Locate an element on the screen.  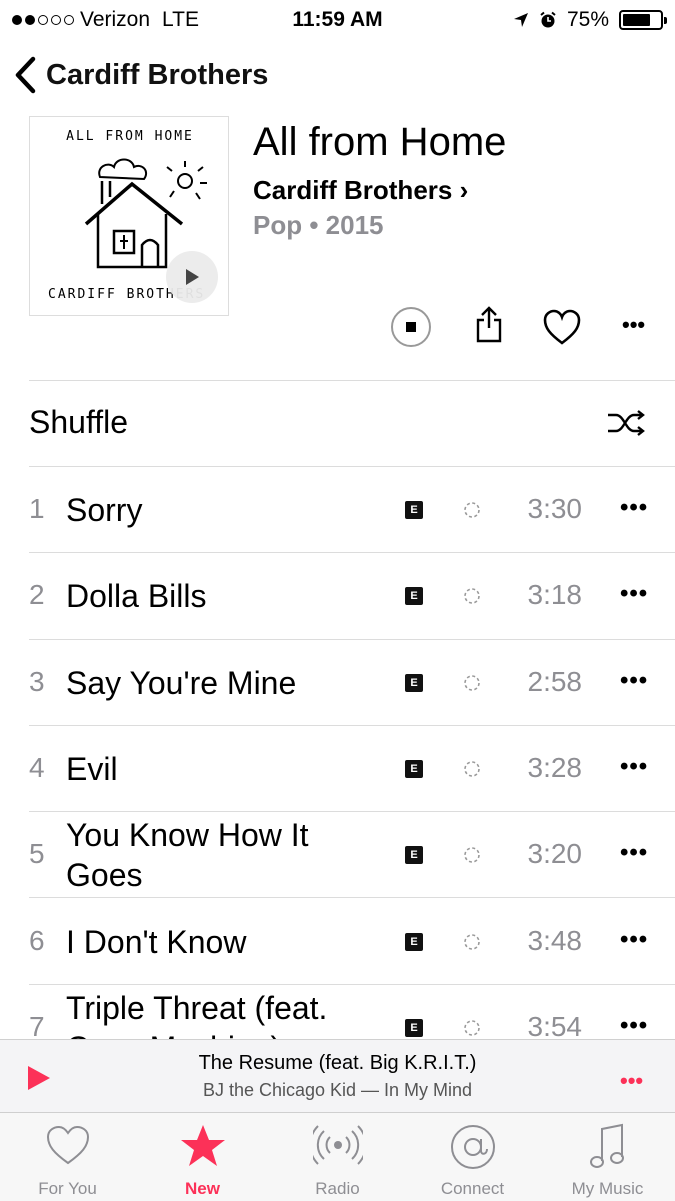
track-number: 3 is located at coordinates (37, 681).